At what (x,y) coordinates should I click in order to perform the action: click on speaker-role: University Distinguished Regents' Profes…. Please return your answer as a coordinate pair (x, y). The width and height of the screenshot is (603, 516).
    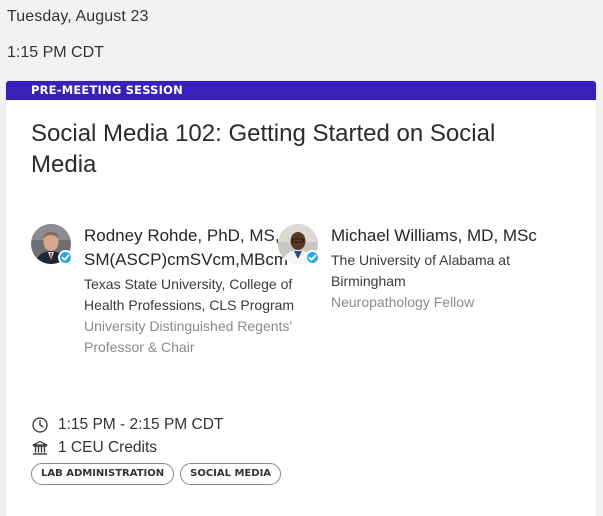
    Looking at the image, I should click on (188, 336).